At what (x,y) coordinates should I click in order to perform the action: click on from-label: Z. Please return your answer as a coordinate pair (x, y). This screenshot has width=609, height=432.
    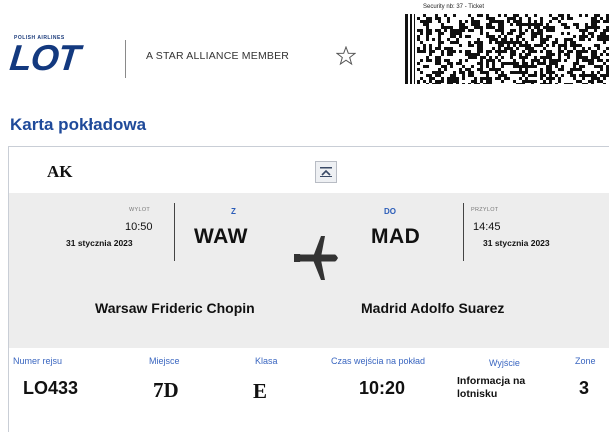
    Looking at the image, I should click on (233, 211).